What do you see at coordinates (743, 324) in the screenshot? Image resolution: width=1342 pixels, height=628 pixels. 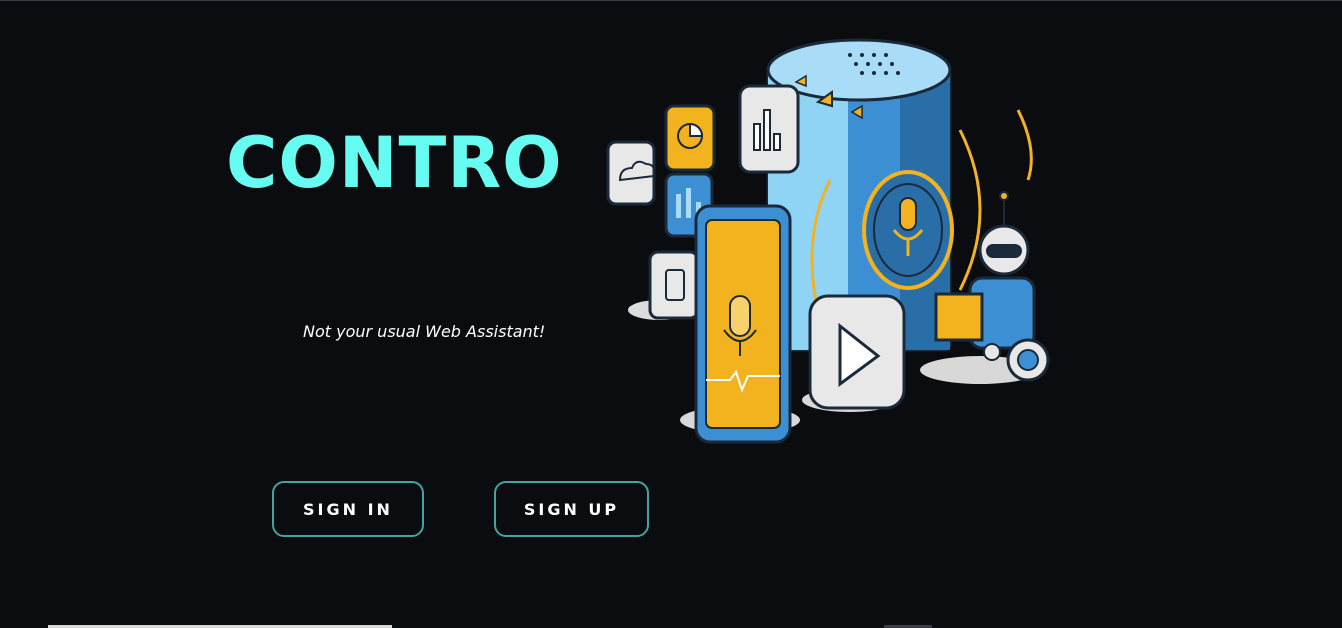 I see `smartphone-icon` at bounding box center [743, 324].